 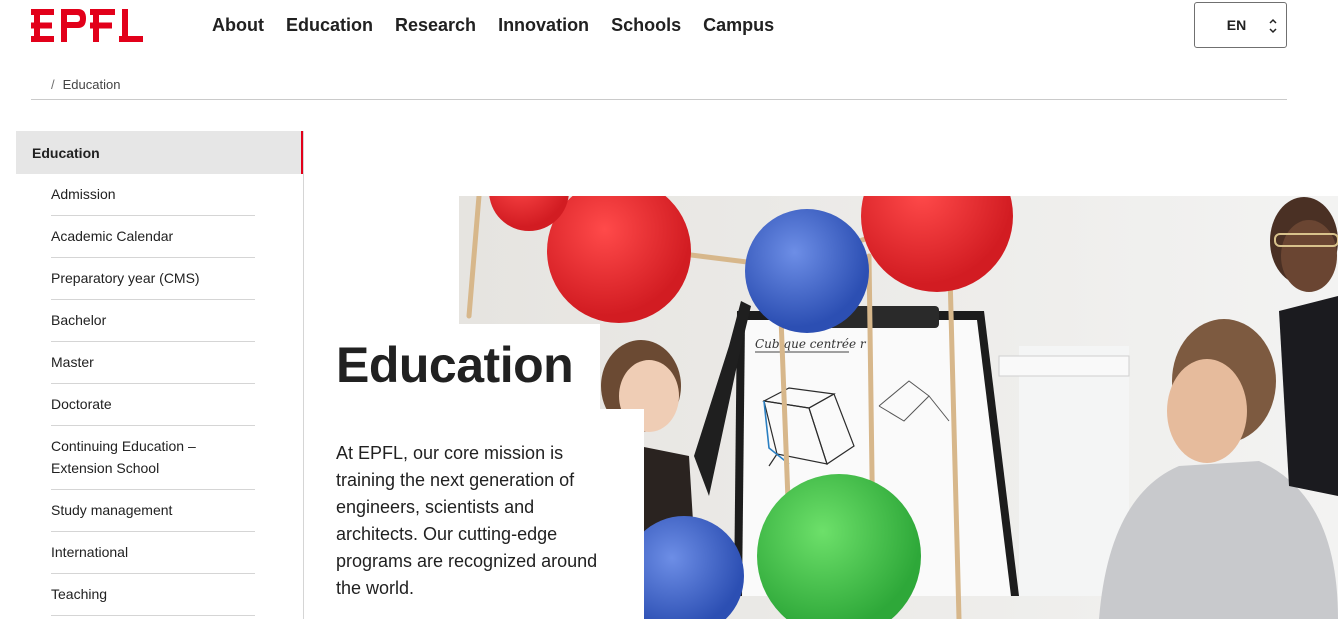 What do you see at coordinates (659, 99) in the screenshot?
I see `header-divider` at bounding box center [659, 99].